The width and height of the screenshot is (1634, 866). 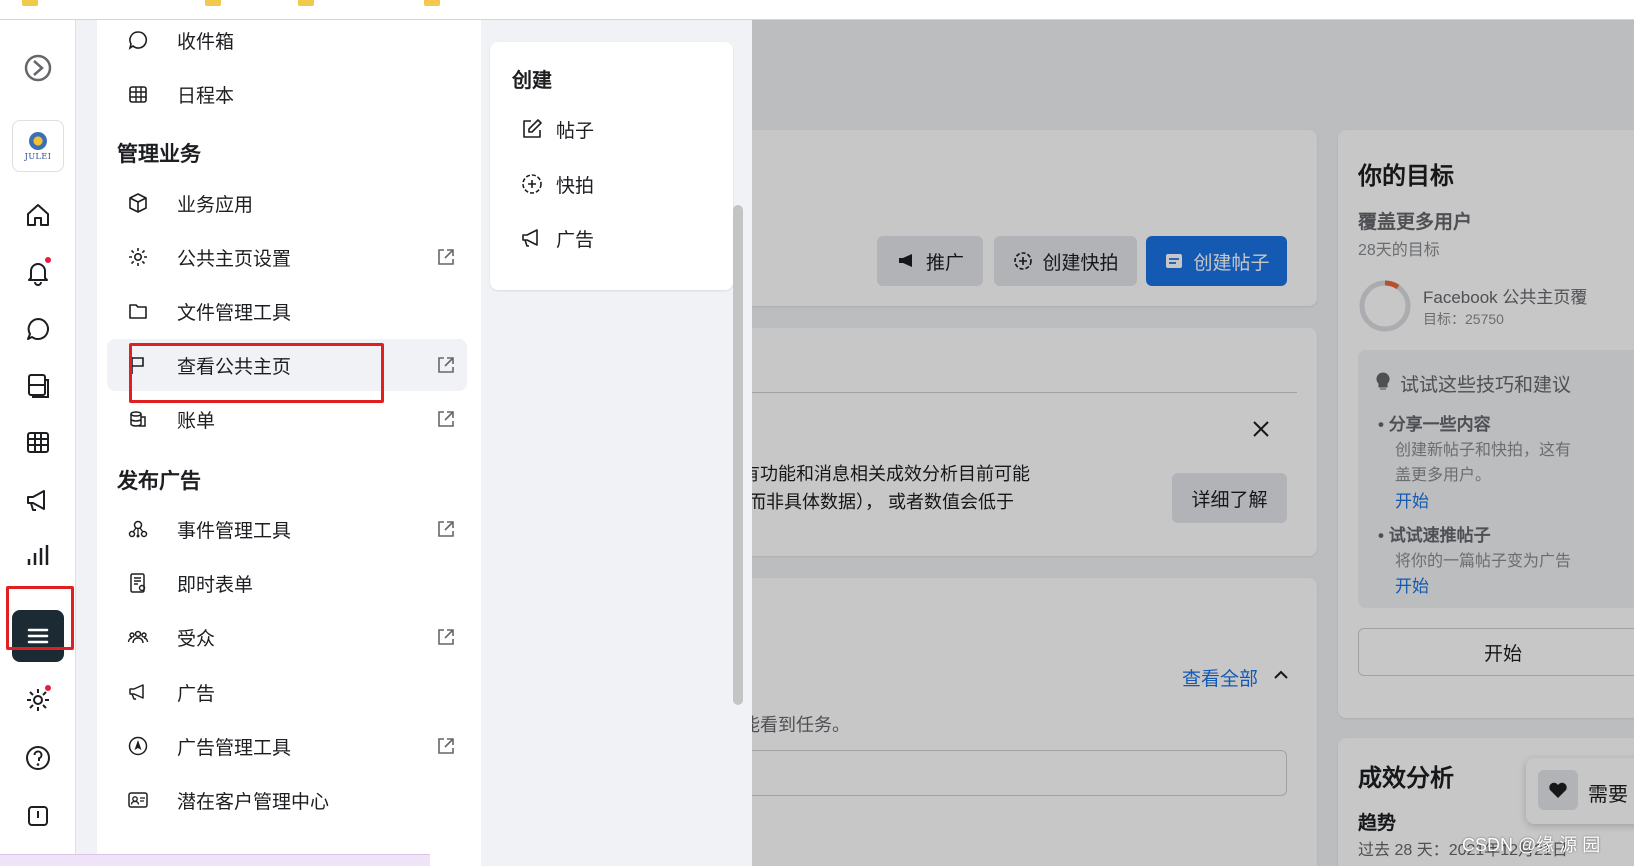 What do you see at coordinates (38, 156) in the screenshot?
I see `avatar-brand: JULEI` at bounding box center [38, 156].